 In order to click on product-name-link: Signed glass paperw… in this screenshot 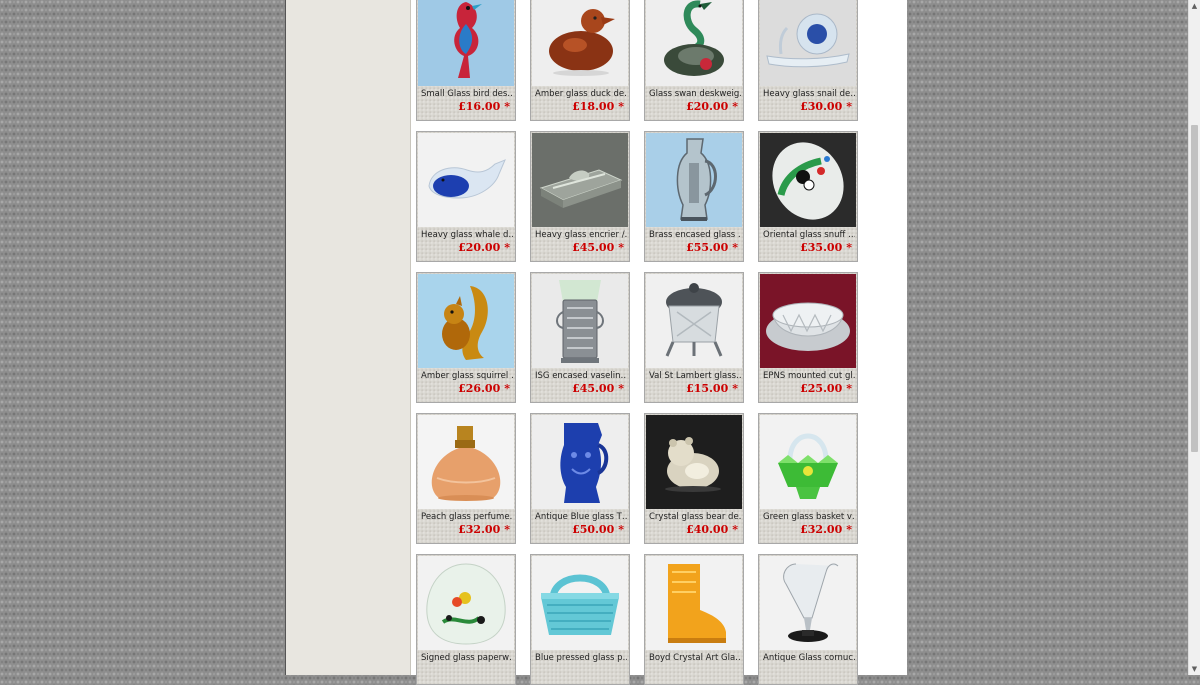, I will do `click(467, 658)`.